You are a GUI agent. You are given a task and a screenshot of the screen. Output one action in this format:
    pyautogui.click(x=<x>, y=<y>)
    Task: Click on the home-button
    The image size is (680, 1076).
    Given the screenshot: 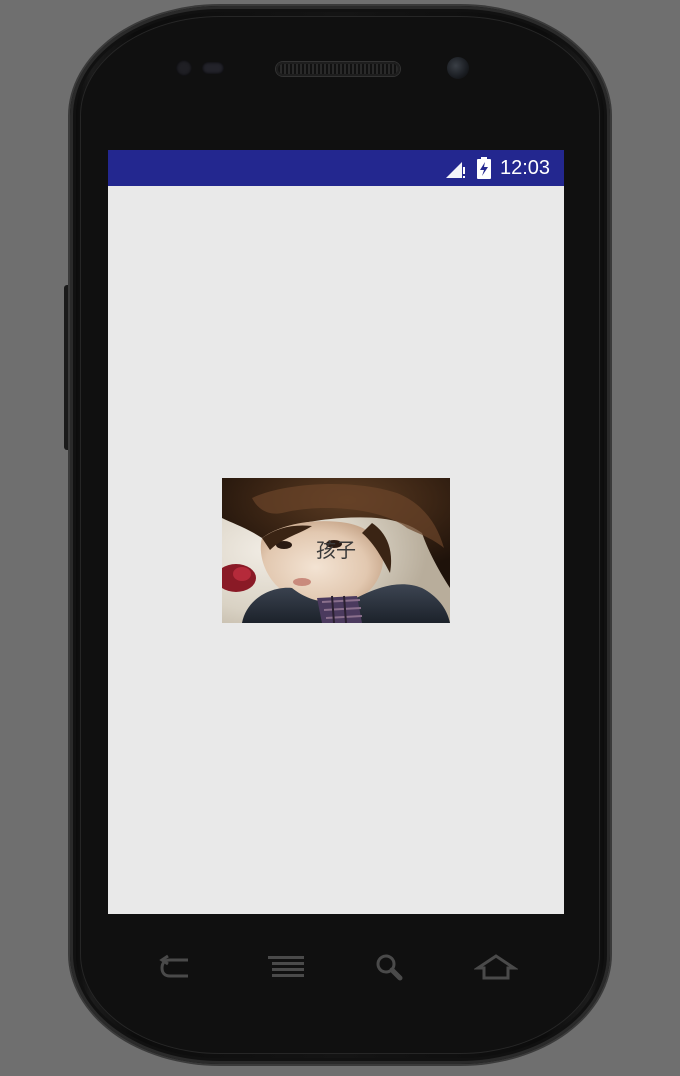 What is the action you would take?
    pyautogui.click(x=496, y=967)
    